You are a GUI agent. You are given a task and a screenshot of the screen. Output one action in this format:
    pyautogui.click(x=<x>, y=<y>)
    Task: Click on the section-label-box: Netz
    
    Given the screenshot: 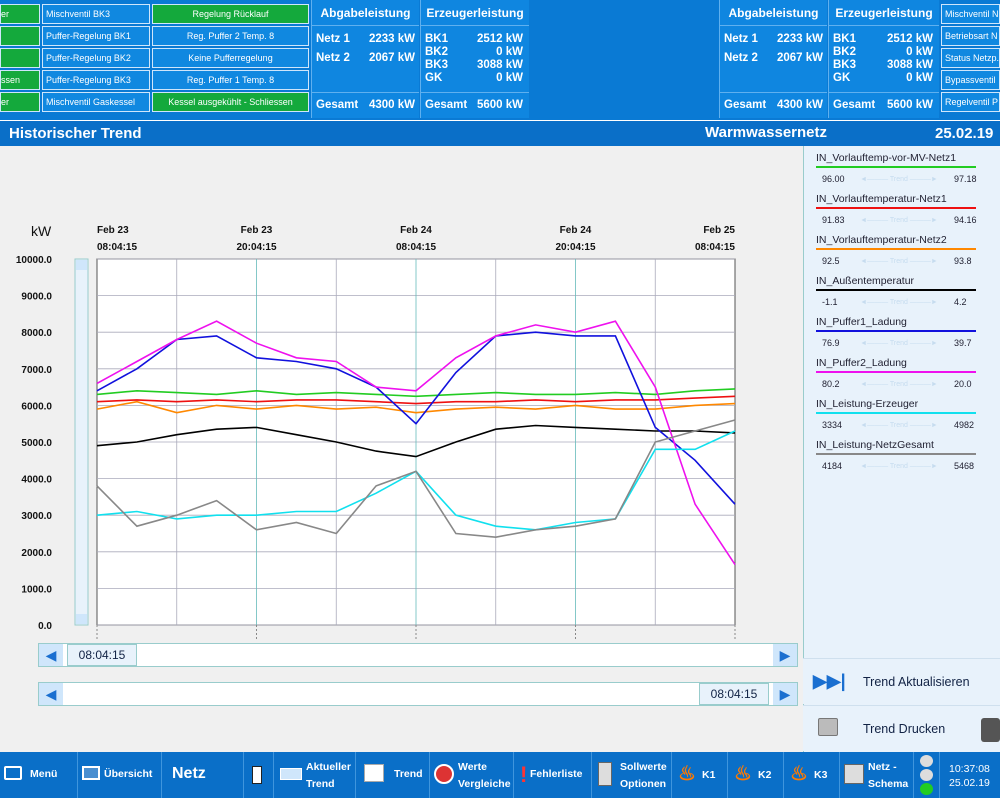 What is the action you would take?
    pyautogui.click(x=203, y=775)
    